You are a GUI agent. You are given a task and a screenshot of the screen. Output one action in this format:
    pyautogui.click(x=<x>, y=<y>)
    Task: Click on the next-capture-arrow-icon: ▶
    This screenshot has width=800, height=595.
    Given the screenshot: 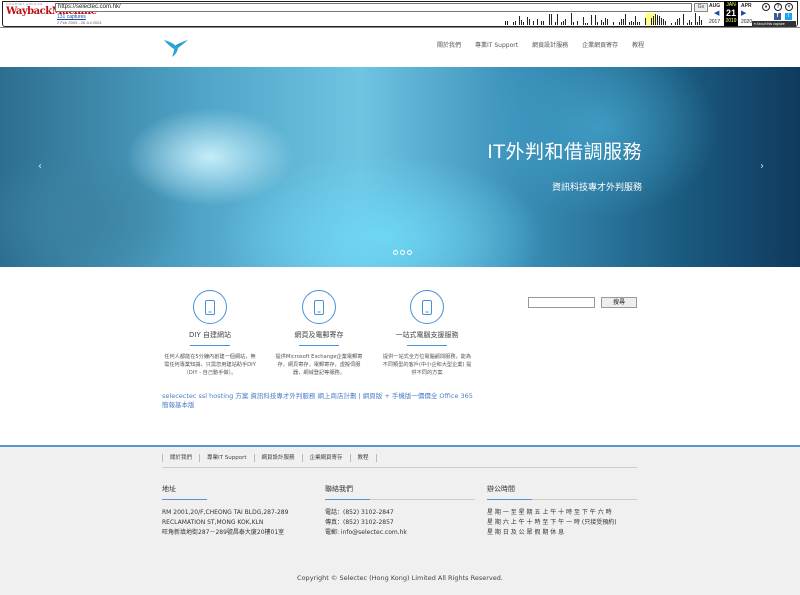 What is the action you would take?
    pyautogui.click(x=743, y=13)
    